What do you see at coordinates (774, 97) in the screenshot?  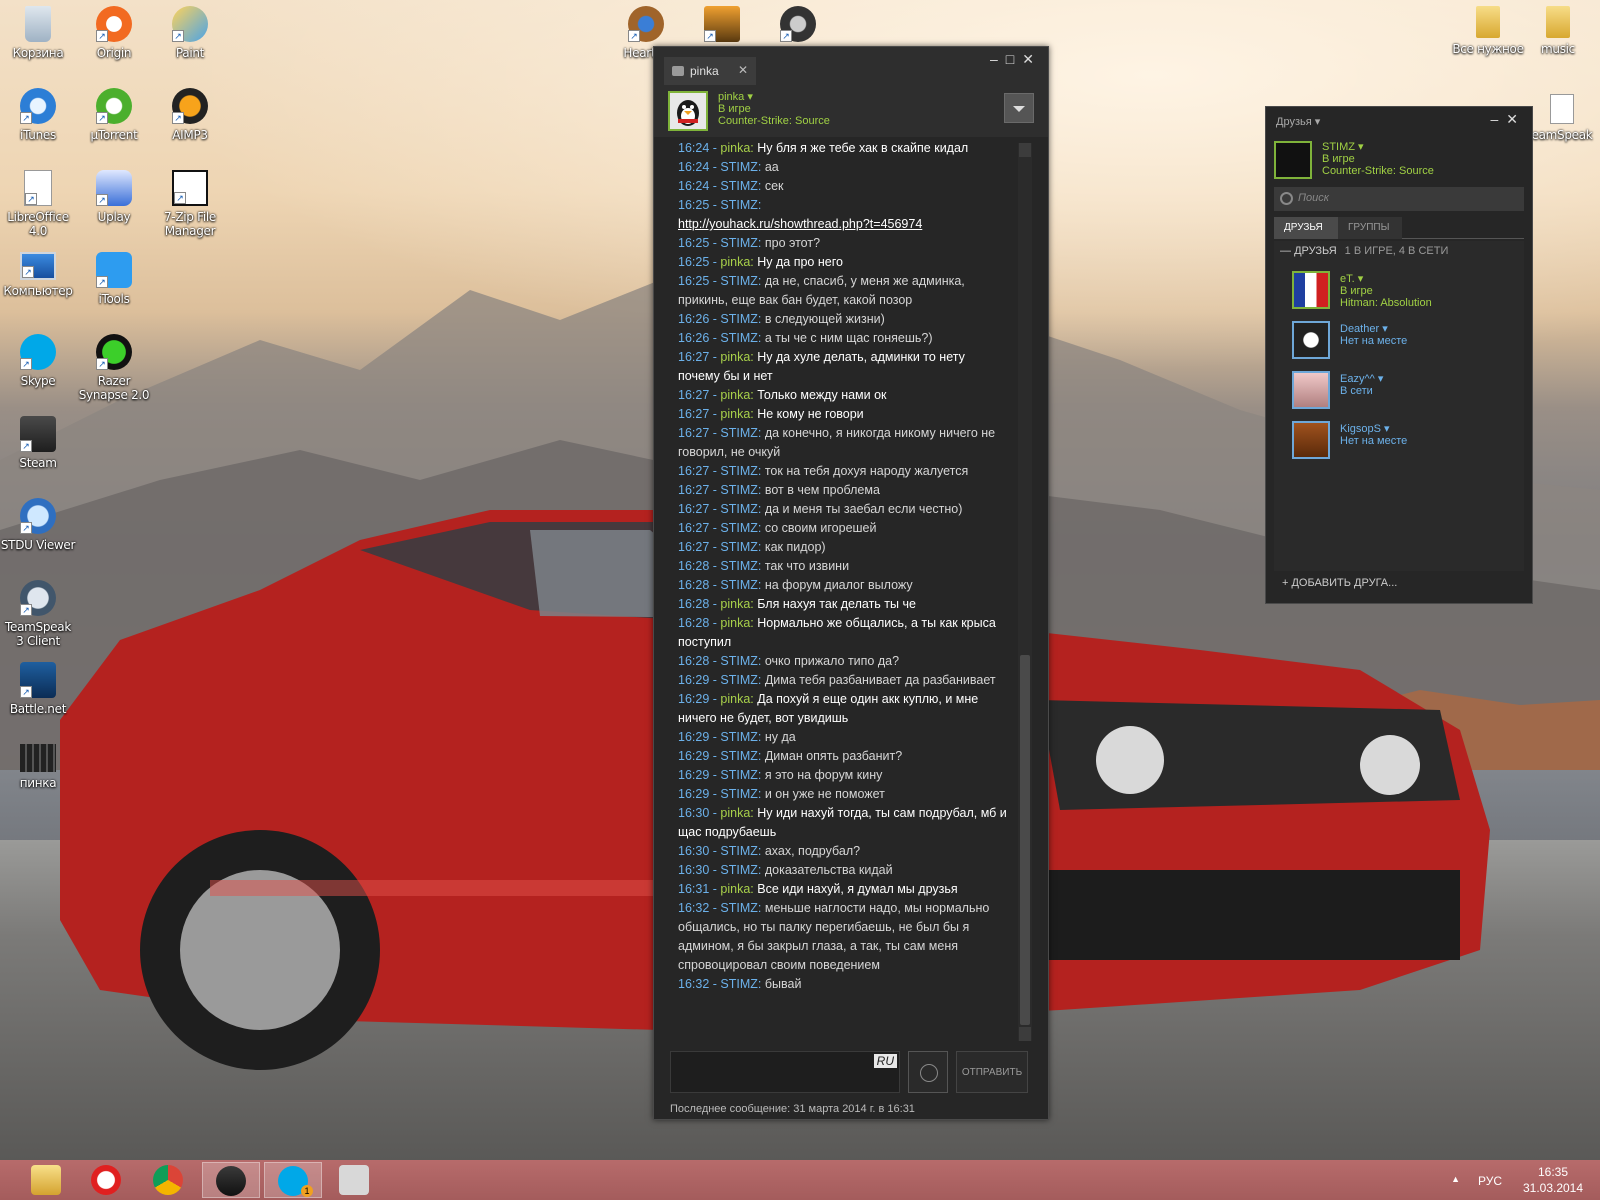 I see `chat-user-name: pinka ▾` at bounding box center [774, 97].